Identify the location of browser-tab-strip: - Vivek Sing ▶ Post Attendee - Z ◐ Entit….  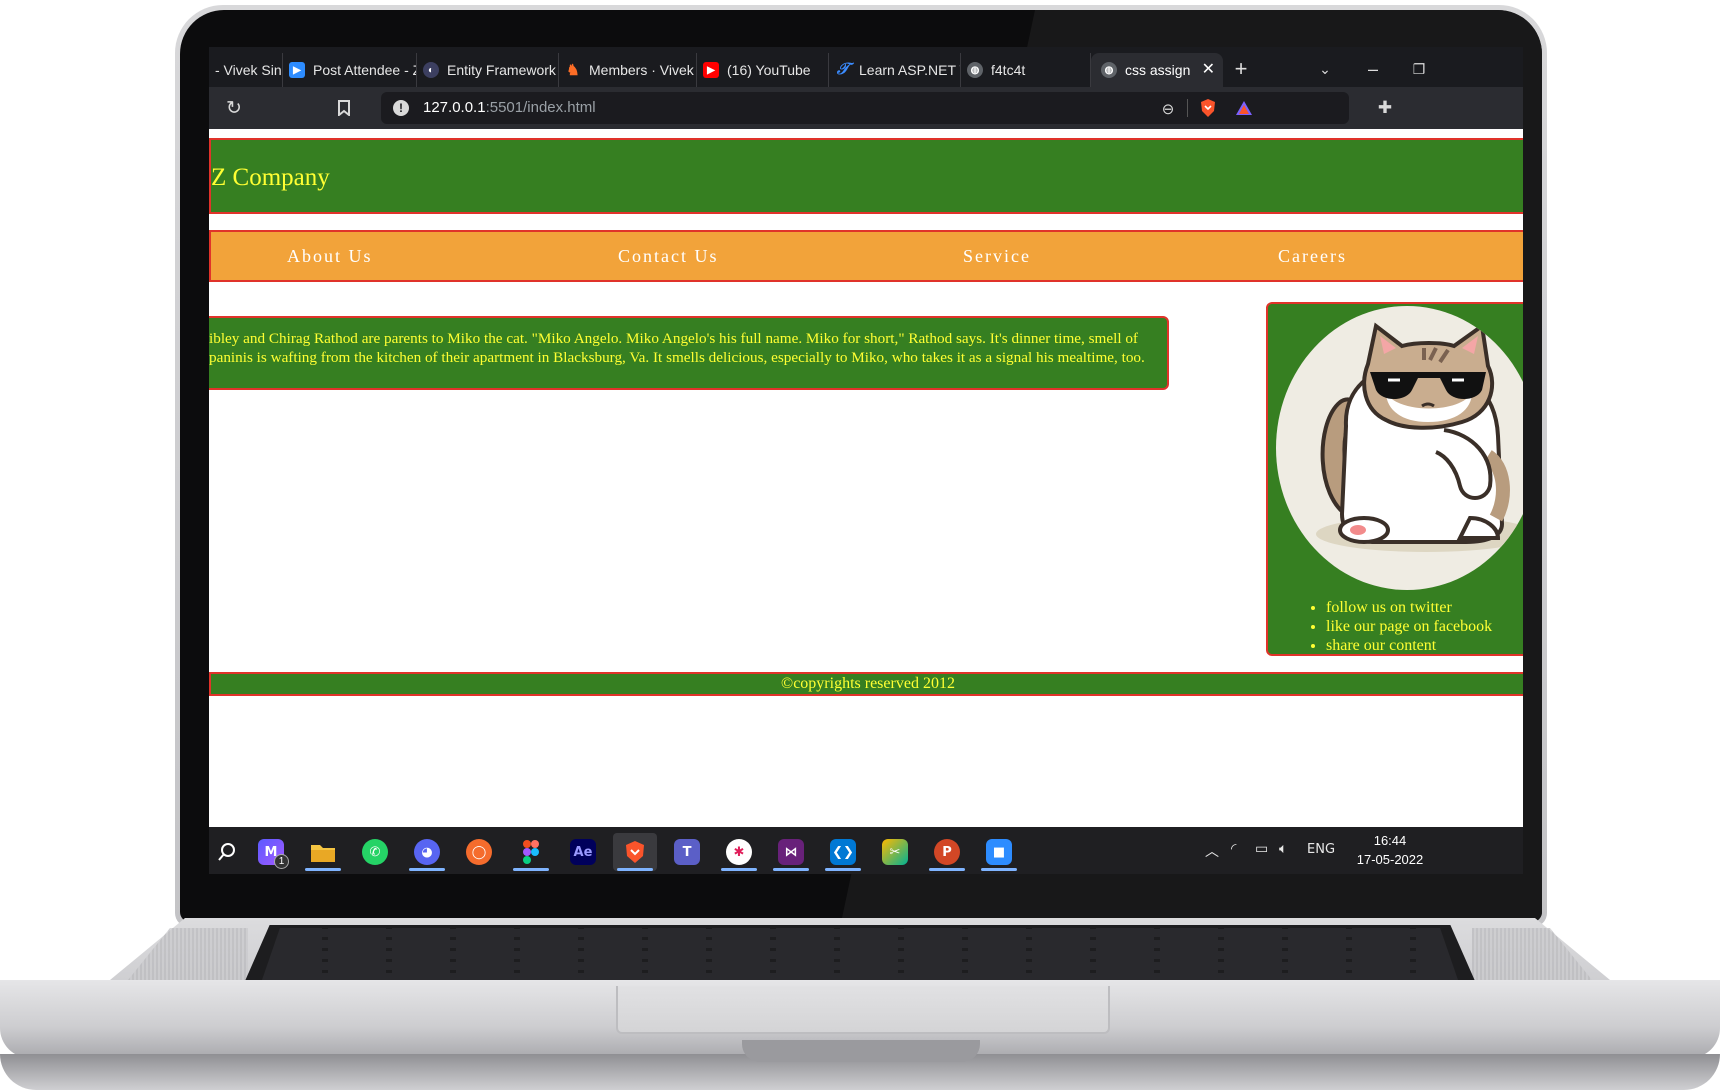
(866, 67).